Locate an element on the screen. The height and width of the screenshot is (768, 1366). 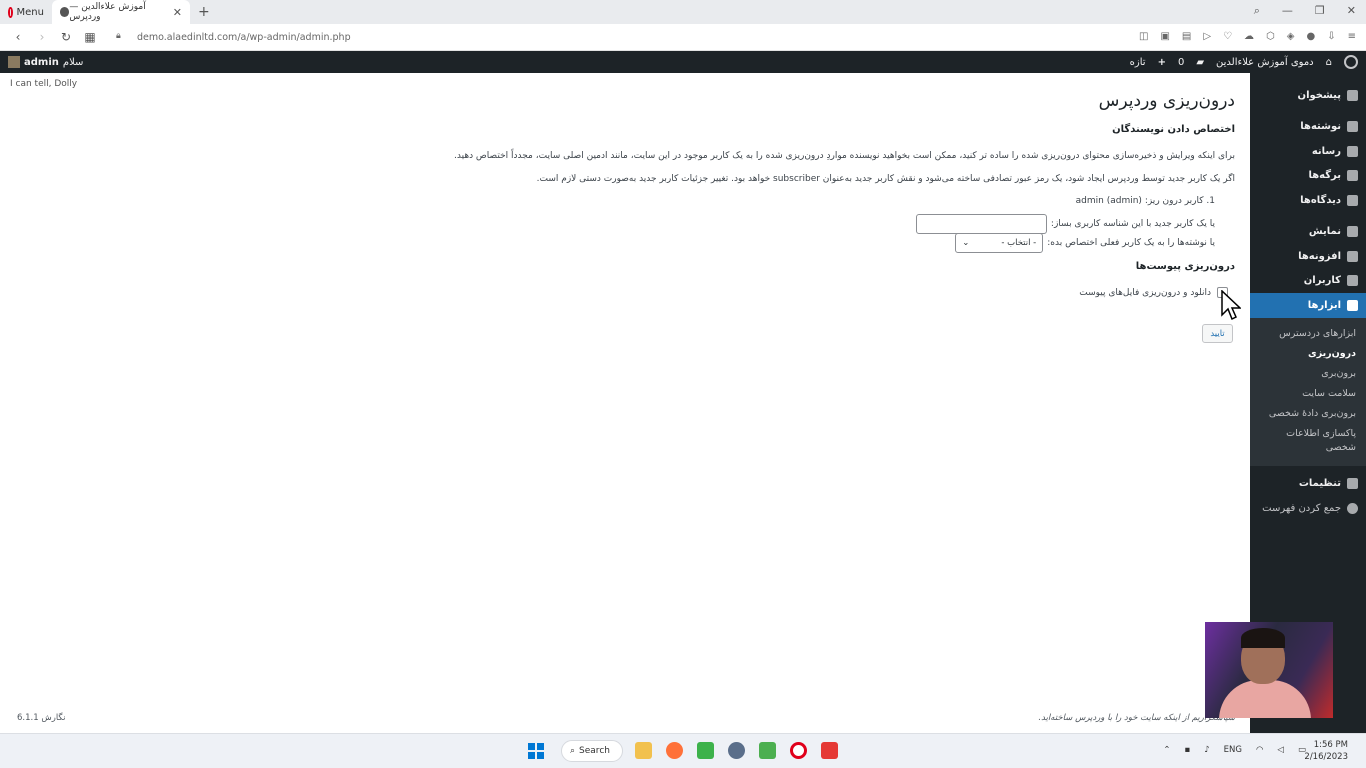
submenu-item-available-tools: ابزارهای دردسترس is located at coordinates (1308, 334).